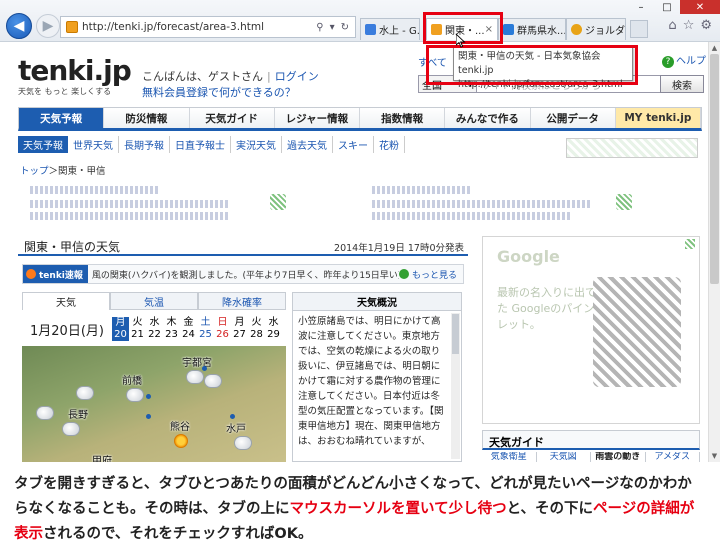 This screenshot has width=720, height=546. I want to click on day-item: 木 23, so click(171, 329).